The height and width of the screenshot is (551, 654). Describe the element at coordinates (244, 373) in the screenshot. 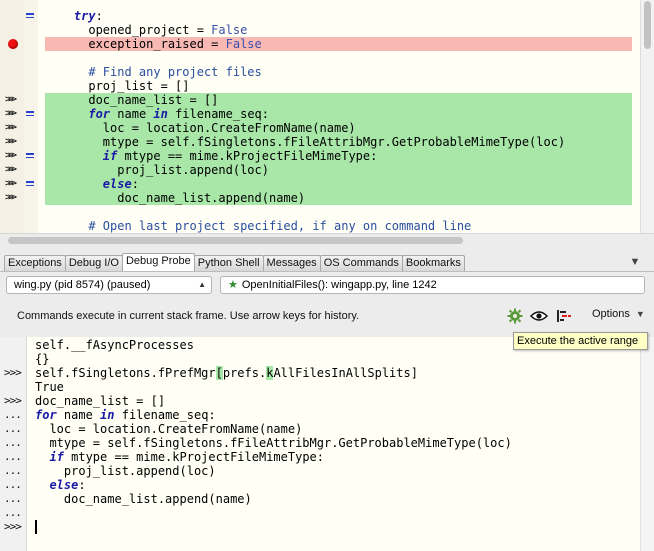

I see `code-token: prefs.` at that location.